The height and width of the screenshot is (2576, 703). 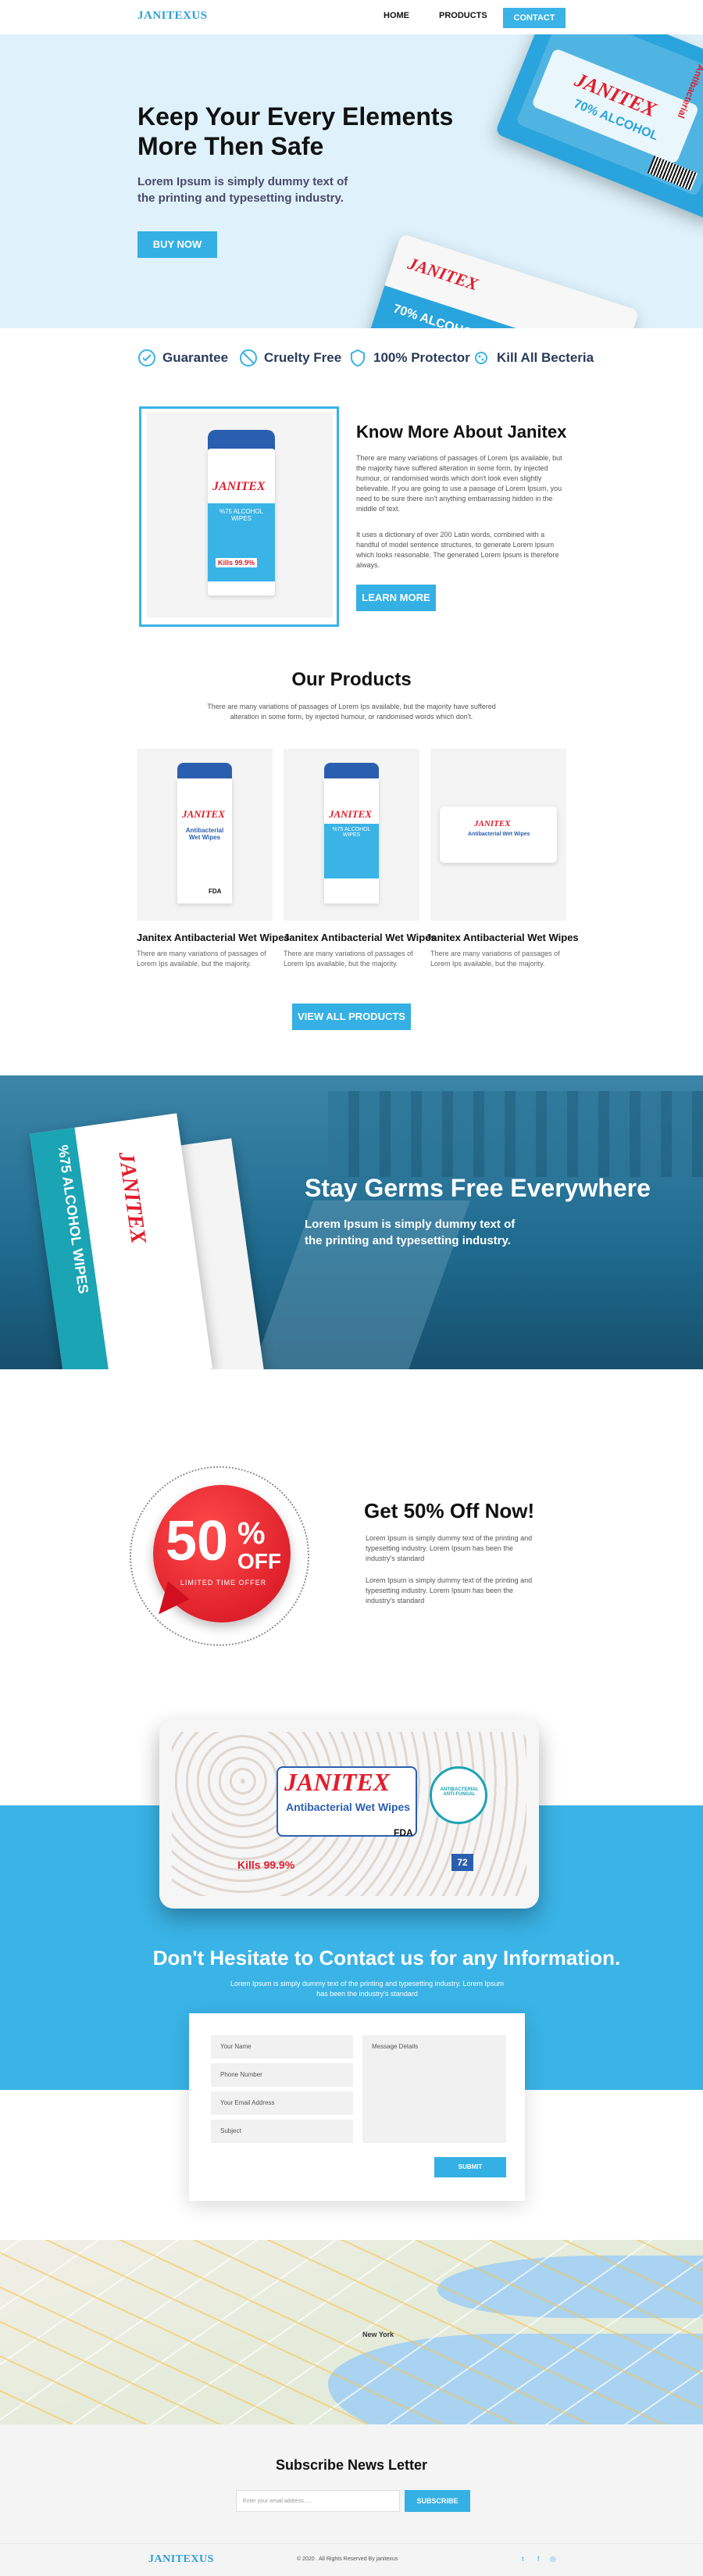 I want to click on big-pack-seal-text: ANTIBACTERIAL ANTI-FUNGAL, so click(x=459, y=1792).